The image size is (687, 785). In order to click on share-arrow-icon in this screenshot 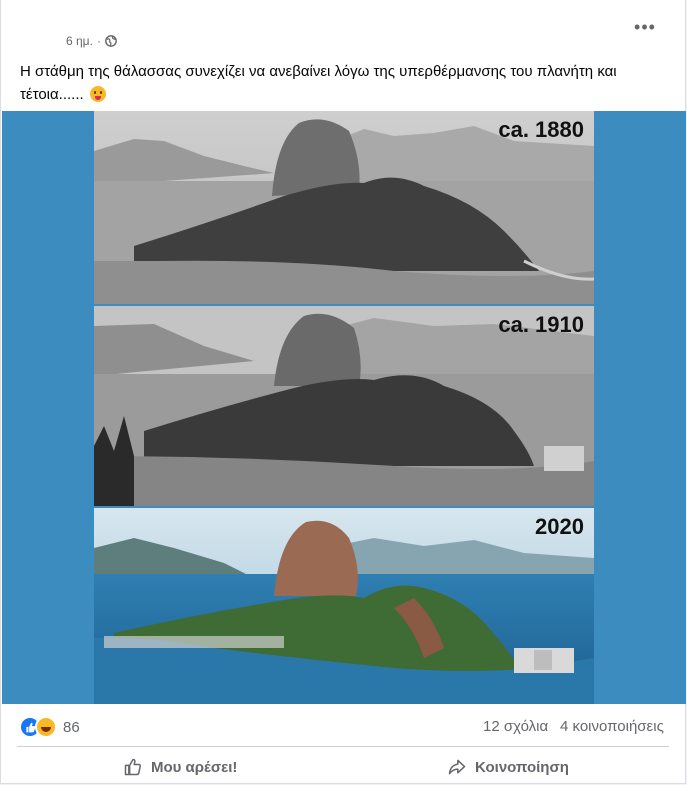, I will do `click(457, 767)`.